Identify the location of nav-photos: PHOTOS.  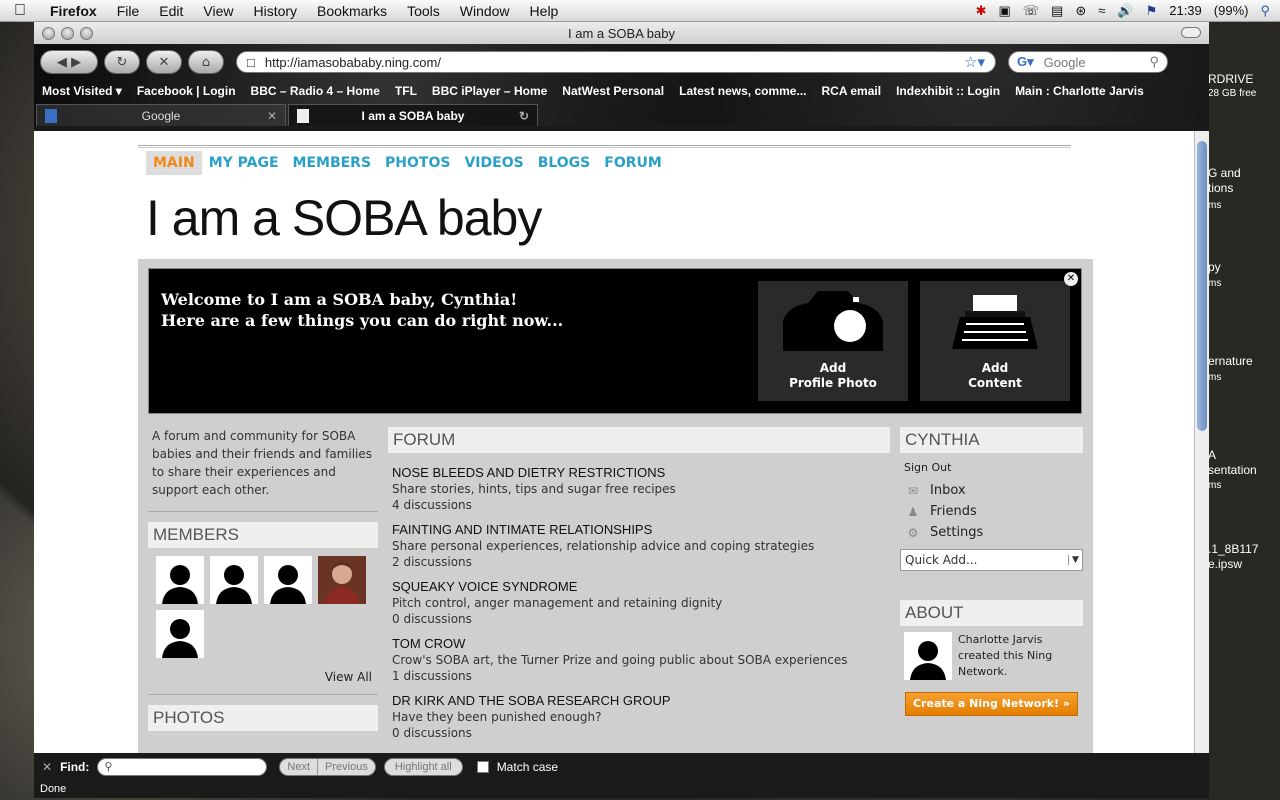
(417, 163).